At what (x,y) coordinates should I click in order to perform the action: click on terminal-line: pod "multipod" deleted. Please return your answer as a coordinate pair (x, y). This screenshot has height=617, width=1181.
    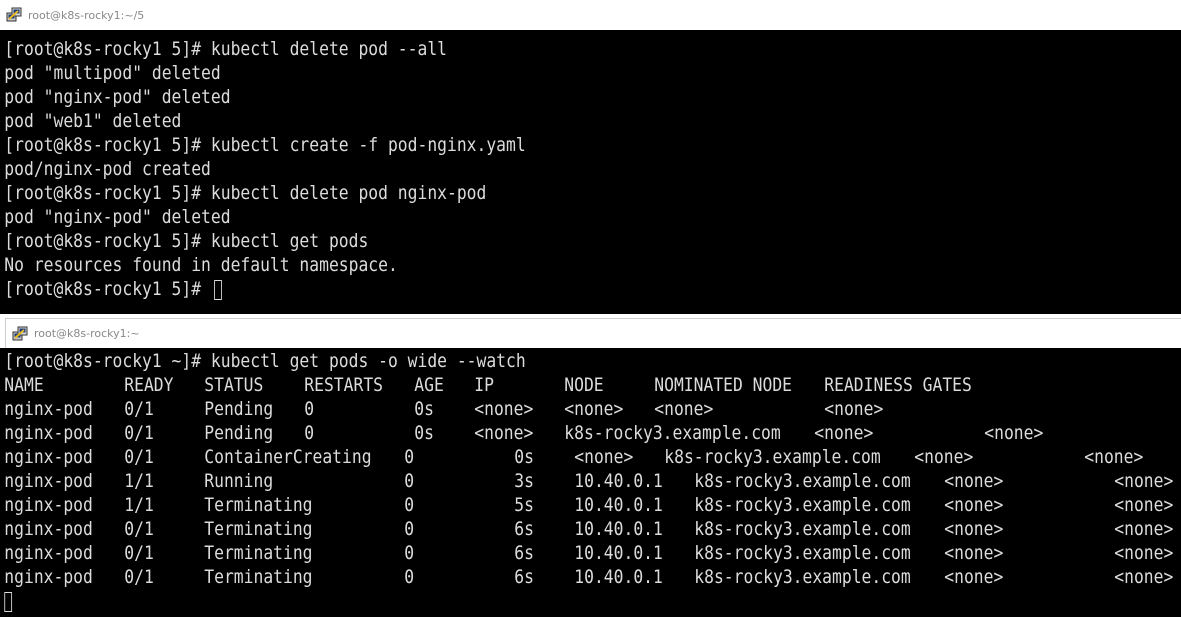
    Looking at the image, I should click on (112, 73).